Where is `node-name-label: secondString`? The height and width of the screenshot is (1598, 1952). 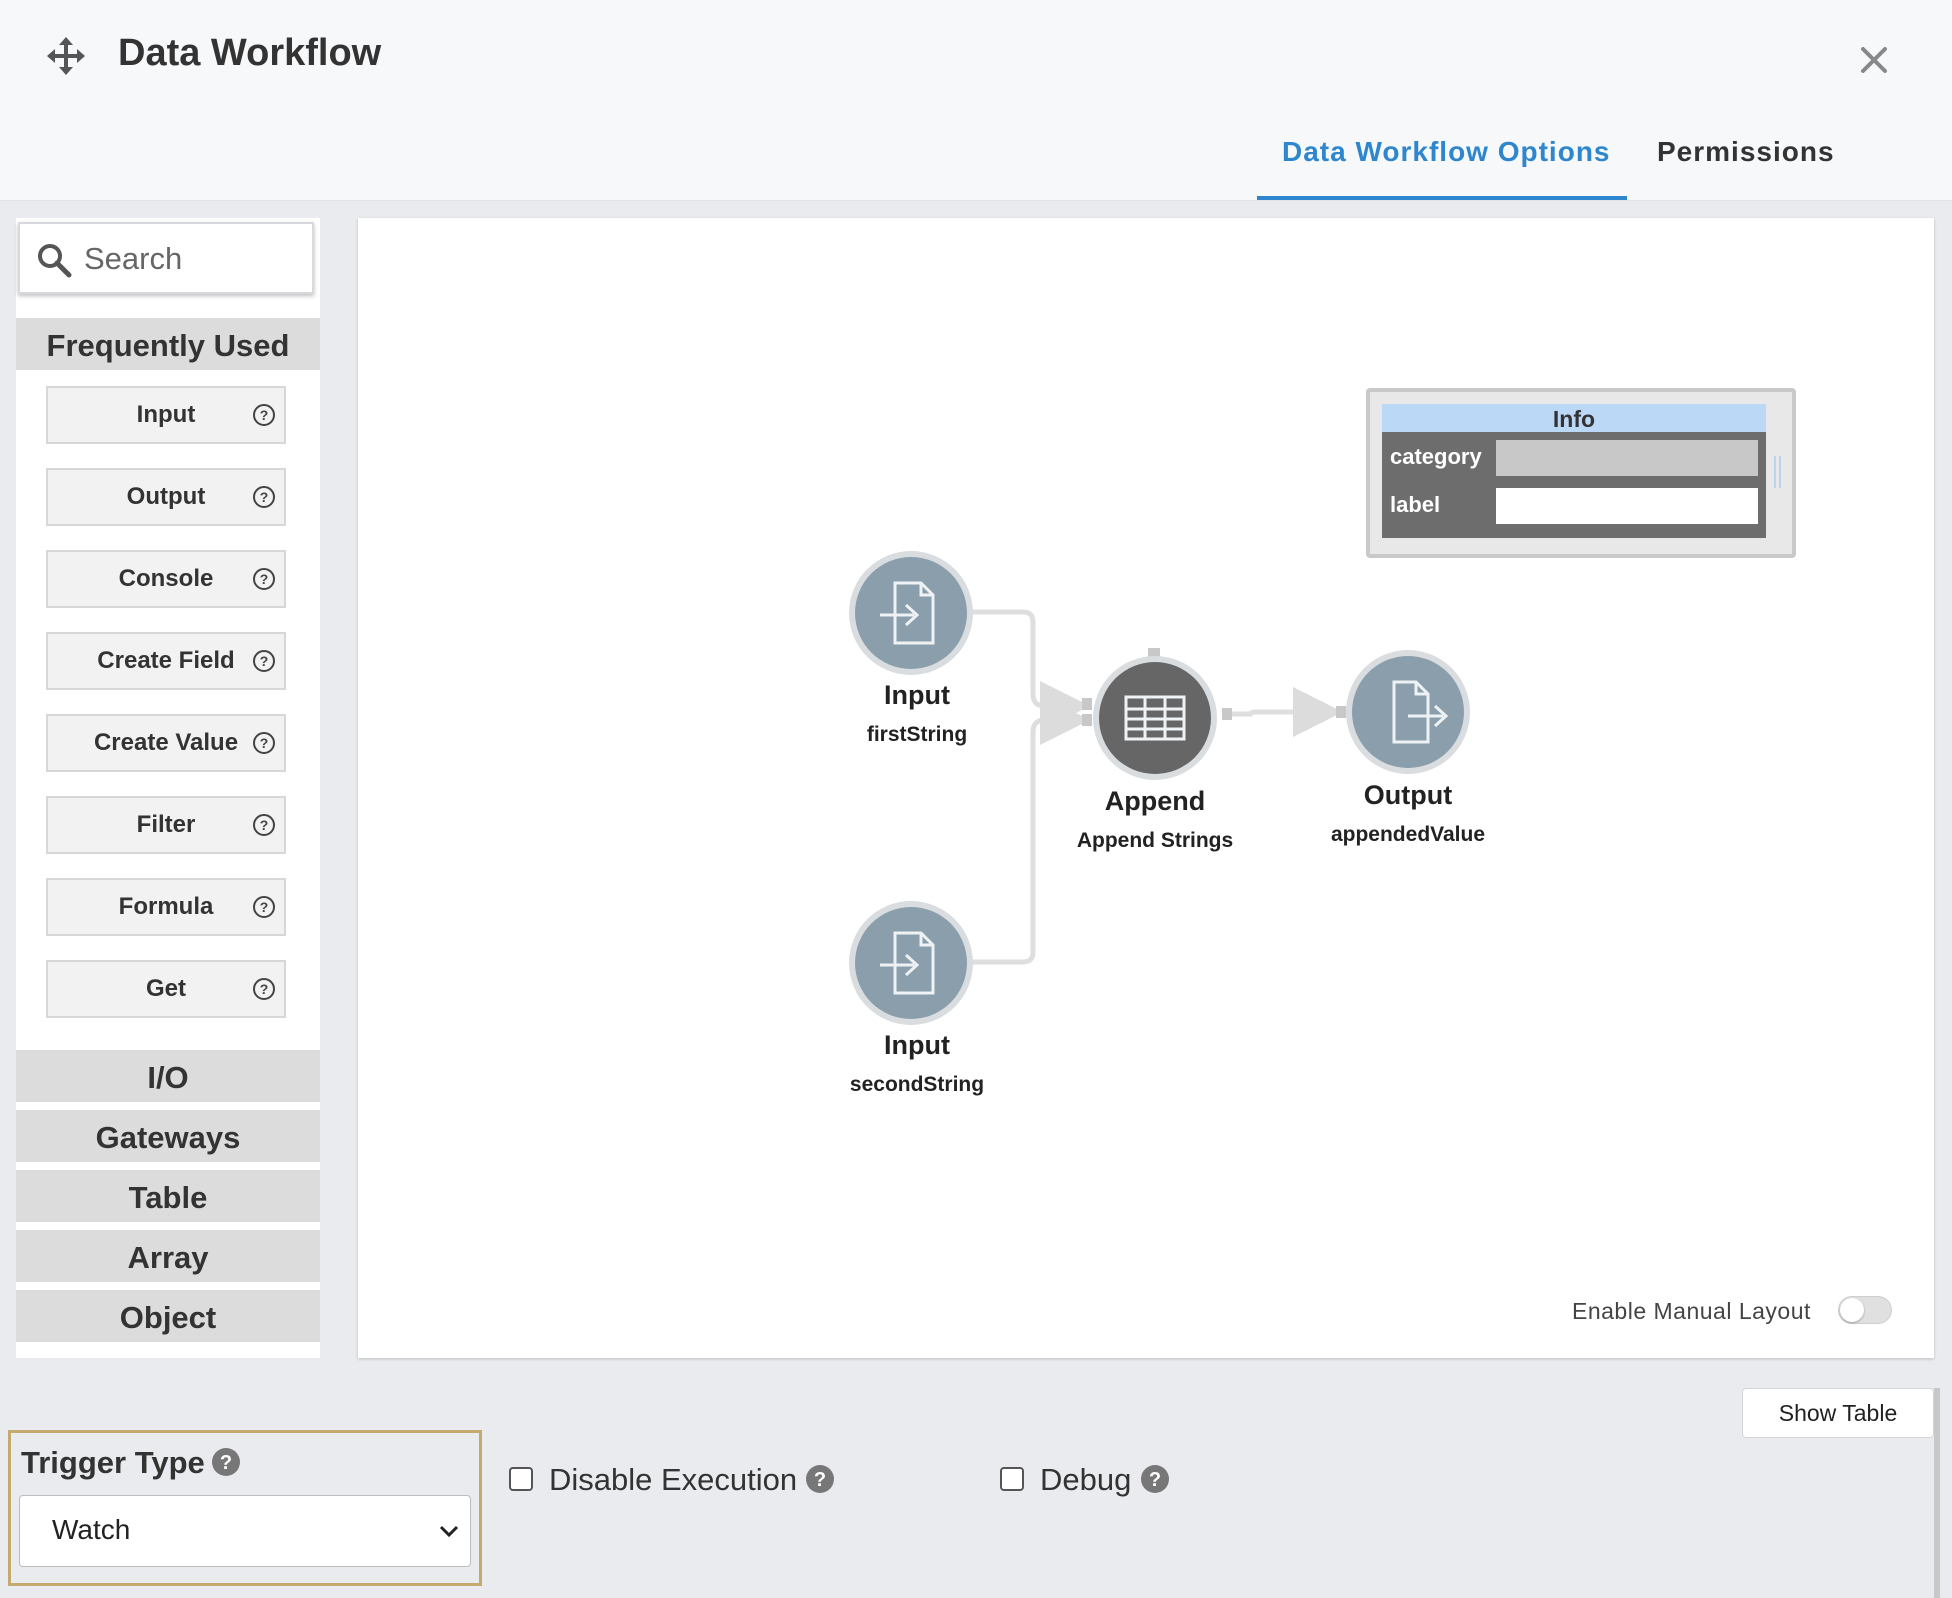
node-name-label: secondString is located at coordinates (917, 1084).